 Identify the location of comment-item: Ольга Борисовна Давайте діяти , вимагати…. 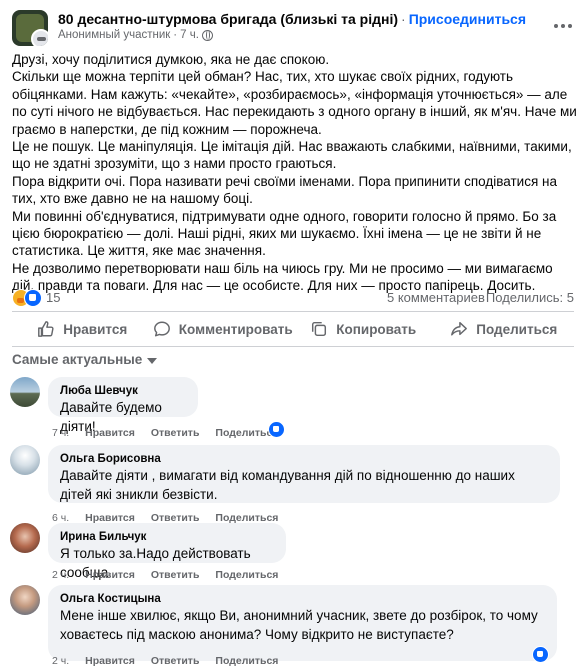
(292, 484).